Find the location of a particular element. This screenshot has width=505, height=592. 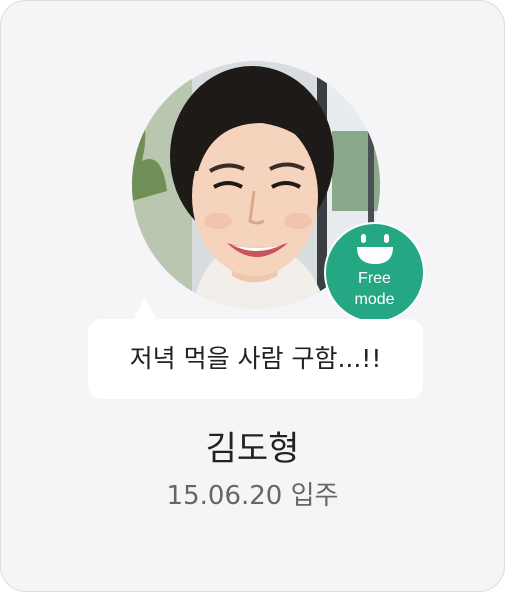

mode-badge-line2: mode is located at coordinates (374, 299).